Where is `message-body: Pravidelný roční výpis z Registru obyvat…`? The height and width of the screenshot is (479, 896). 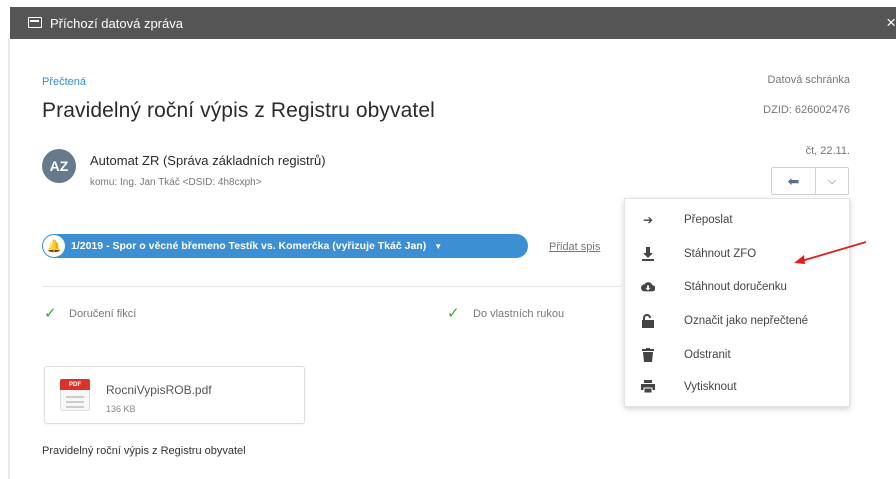 message-body: Pravidelný roční výpis z Registru obyvat… is located at coordinates (144, 451).